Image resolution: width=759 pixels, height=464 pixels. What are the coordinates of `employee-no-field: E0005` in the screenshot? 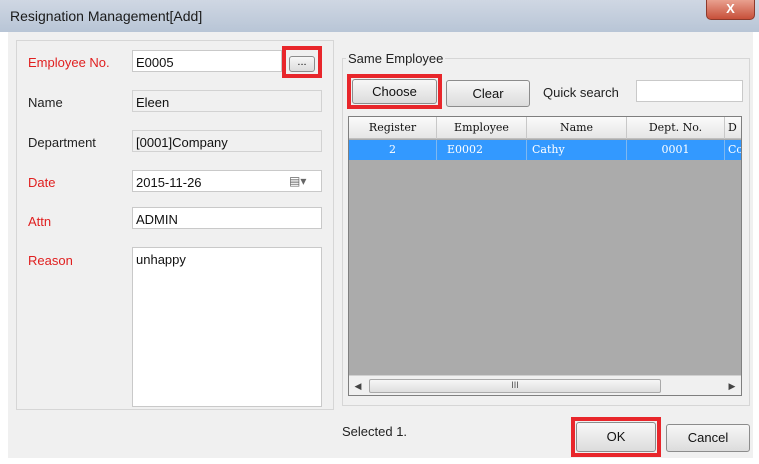 It's located at (207, 61).